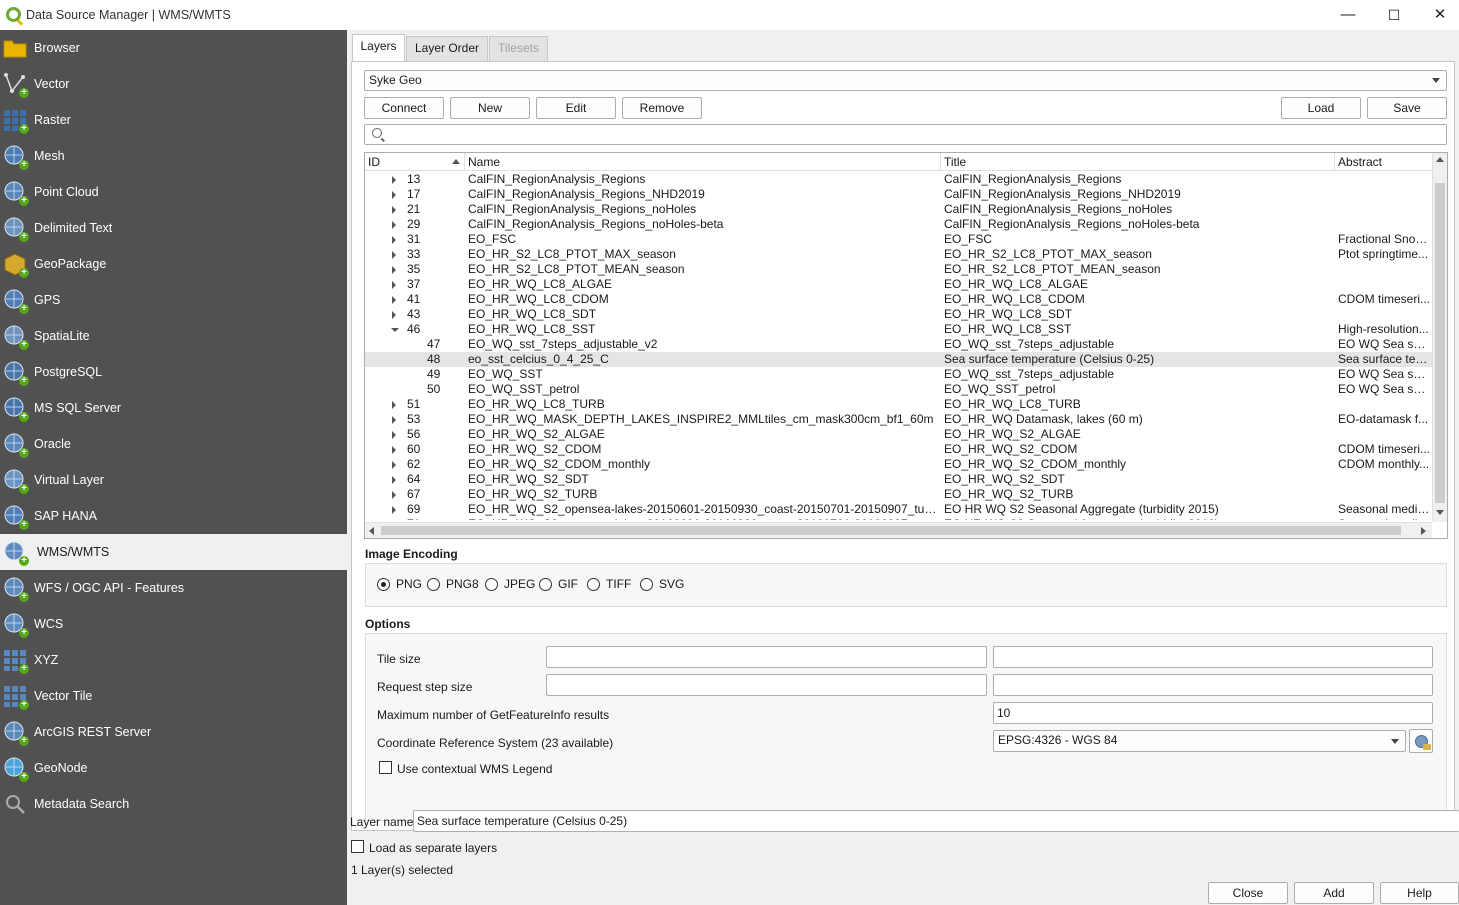  Describe the element at coordinates (371, 531) in the screenshot. I see `scroll-left-icon` at that location.